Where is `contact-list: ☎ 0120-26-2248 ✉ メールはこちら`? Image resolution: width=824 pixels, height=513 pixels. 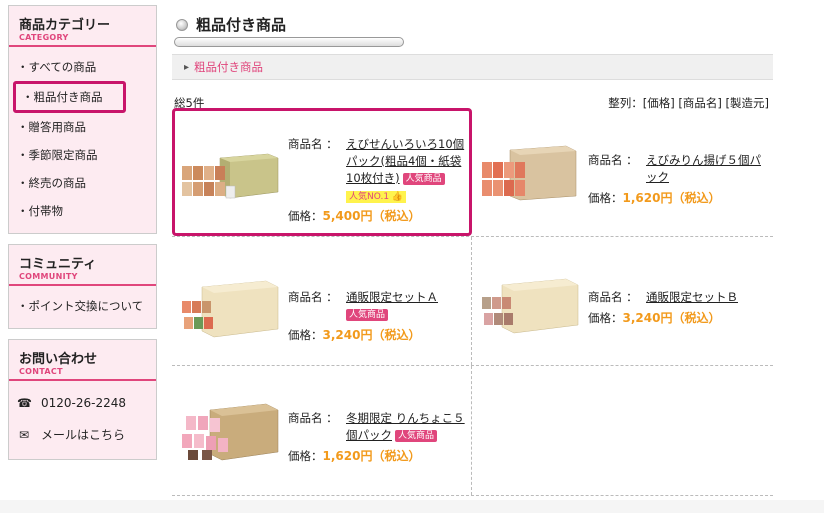 contact-list: ☎ 0120-26-2248 ✉ メールはこちら is located at coordinates (82, 420).